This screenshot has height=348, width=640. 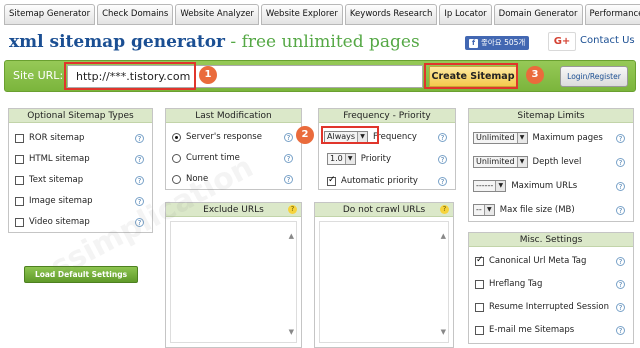 What do you see at coordinates (552, 307) in the screenshot?
I see `option-resume-session: Resume Interrupted Session ?` at bounding box center [552, 307].